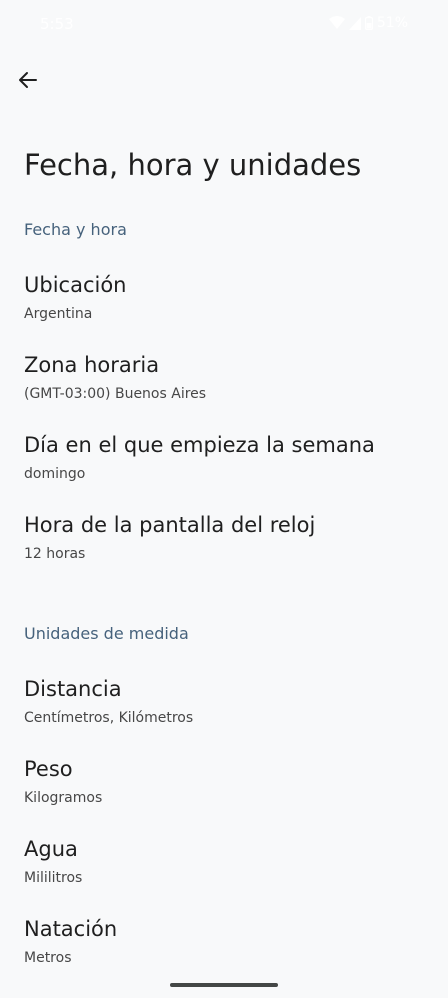 This screenshot has height=998, width=448. What do you see at coordinates (106, 633) in the screenshot?
I see `section-header-units: Unidades de medida` at bounding box center [106, 633].